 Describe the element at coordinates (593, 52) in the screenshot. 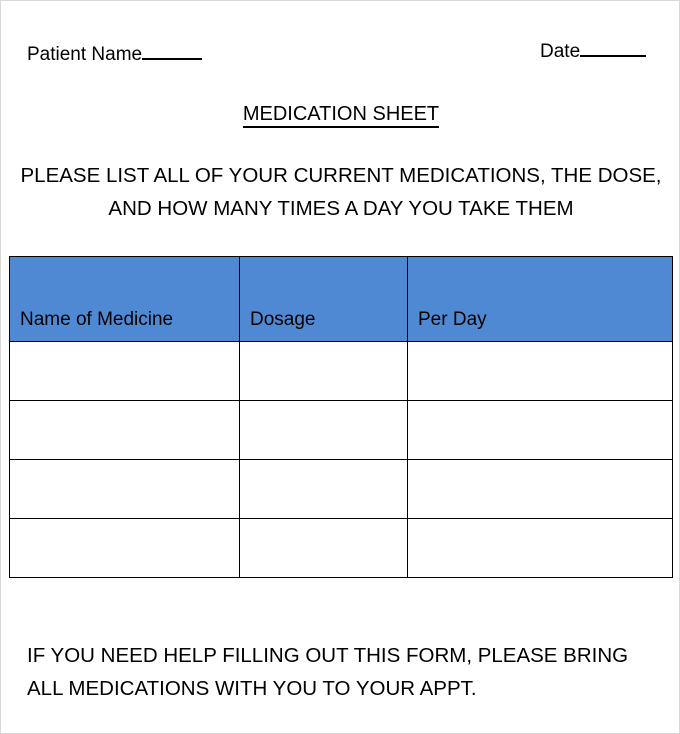

I see `date-field: Date` at that location.